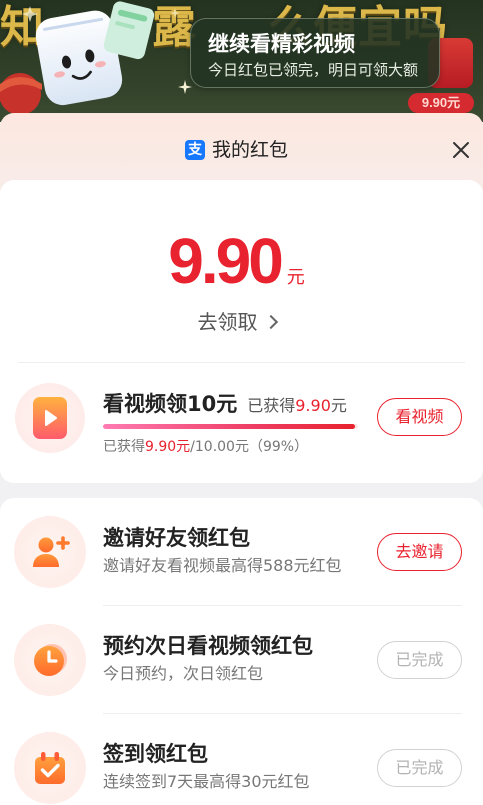 The image size is (483, 805). What do you see at coordinates (250, 150) in the screenshot?
I see `sheet-title: 我的红包` at bounding box center [250, 150].